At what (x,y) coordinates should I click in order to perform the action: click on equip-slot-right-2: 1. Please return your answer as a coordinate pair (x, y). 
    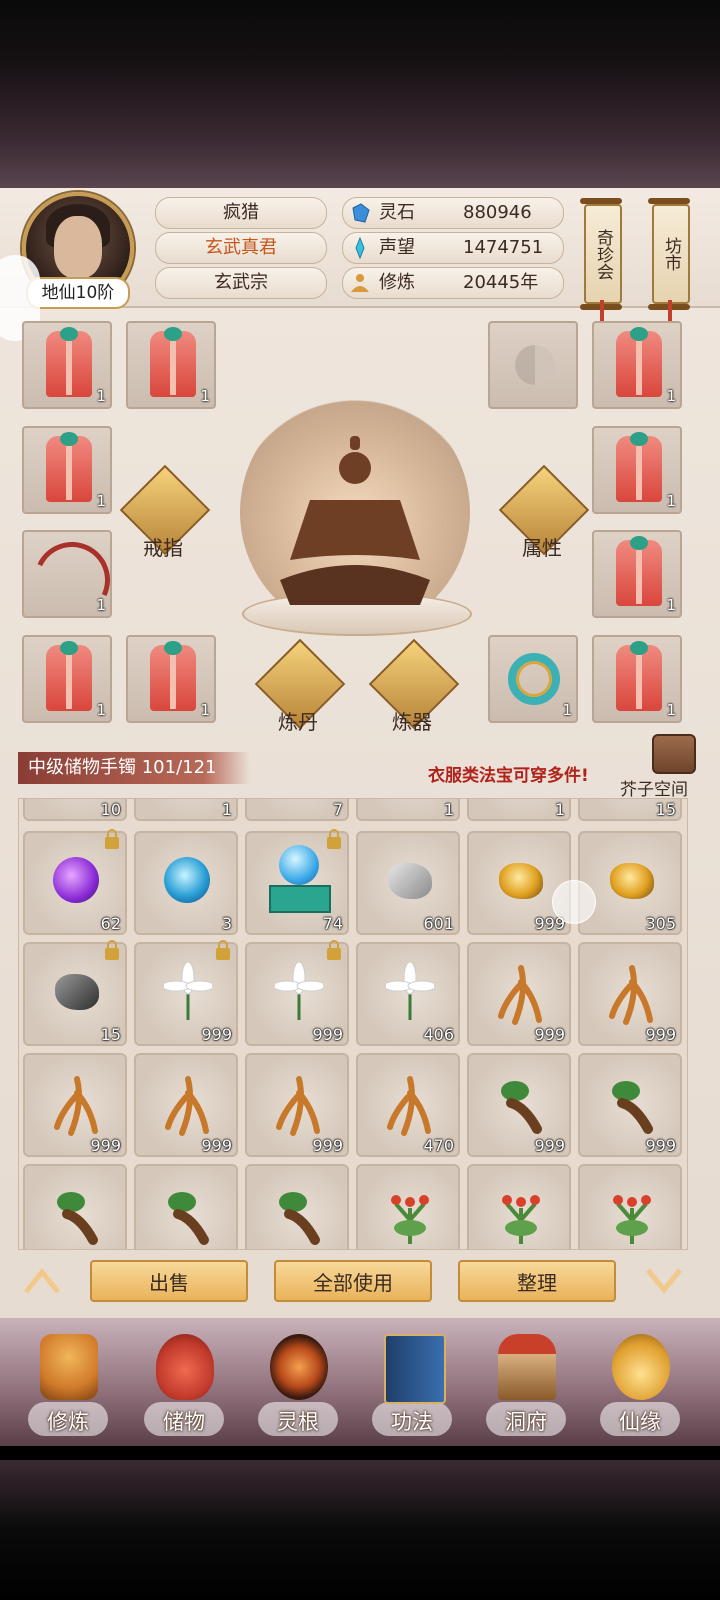
    Looking at the image, I should click on (637, 365).